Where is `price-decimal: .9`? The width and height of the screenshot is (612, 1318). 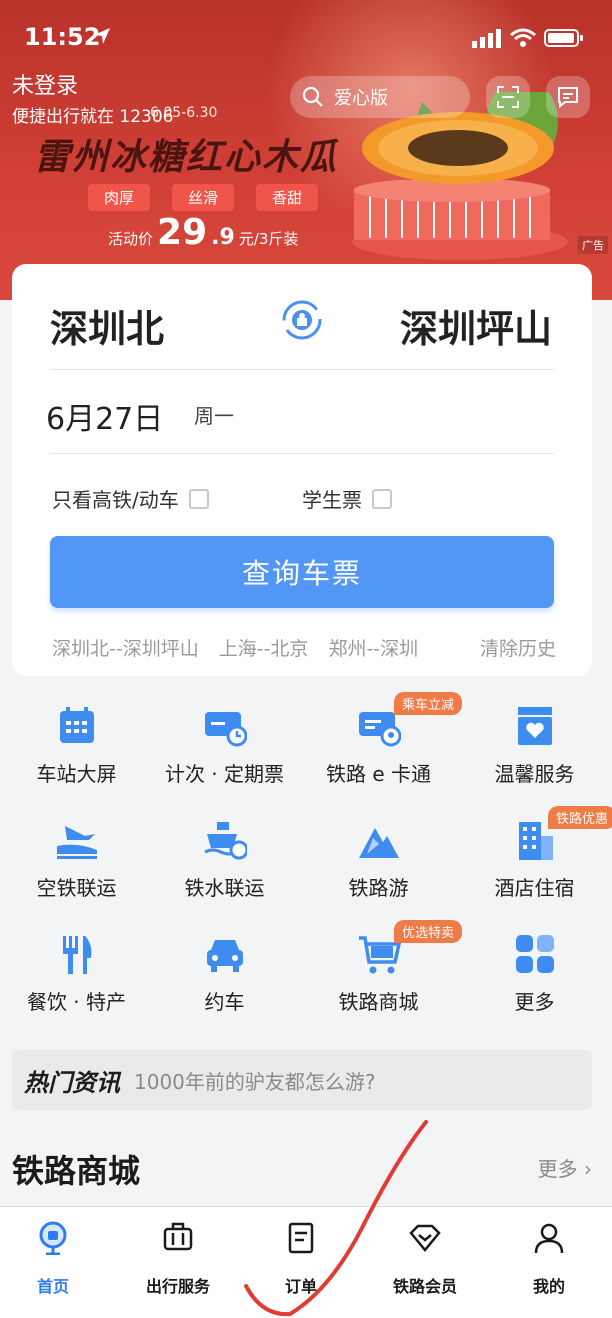
price-decimal: .9 is located at coordinates (223, 237).